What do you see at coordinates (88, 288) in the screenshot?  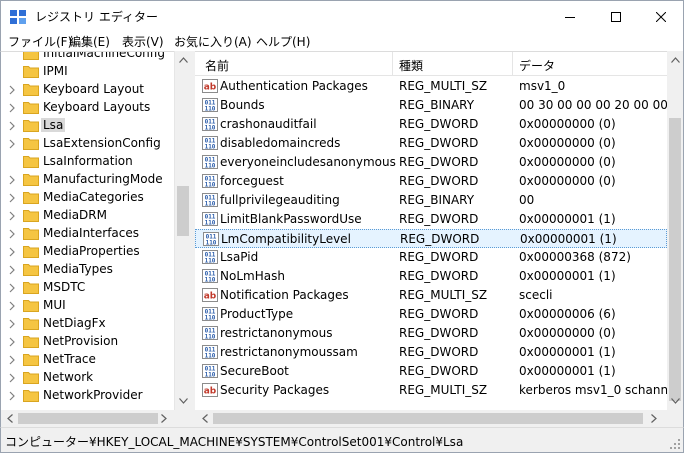 I see `tree-item: MSDTC` at bounding box center [88, 288].